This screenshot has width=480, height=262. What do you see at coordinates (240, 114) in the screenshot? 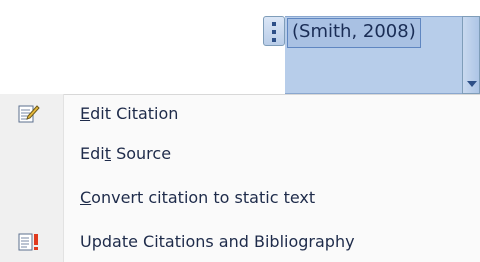
I see `menu-item-edit-citation: Edit Citation` at bounding box center [240, 114].